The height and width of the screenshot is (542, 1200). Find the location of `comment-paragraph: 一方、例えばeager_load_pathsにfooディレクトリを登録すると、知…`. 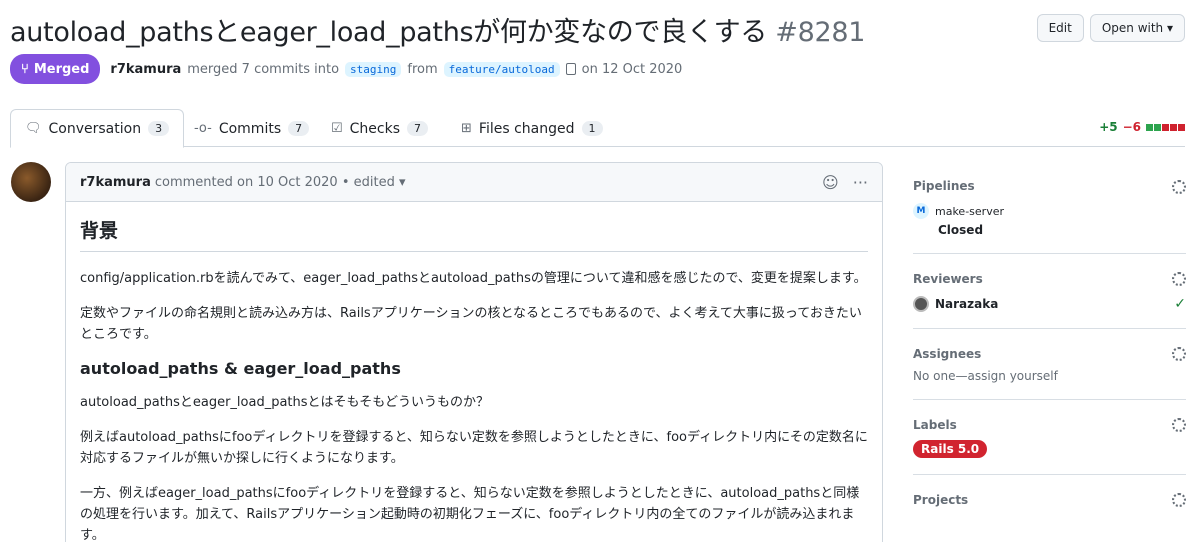

comment-paragraph: 一方、例えばeager_load_pathsにfooディレクトリを登録すると、知… is located at coordinates (470, 514).